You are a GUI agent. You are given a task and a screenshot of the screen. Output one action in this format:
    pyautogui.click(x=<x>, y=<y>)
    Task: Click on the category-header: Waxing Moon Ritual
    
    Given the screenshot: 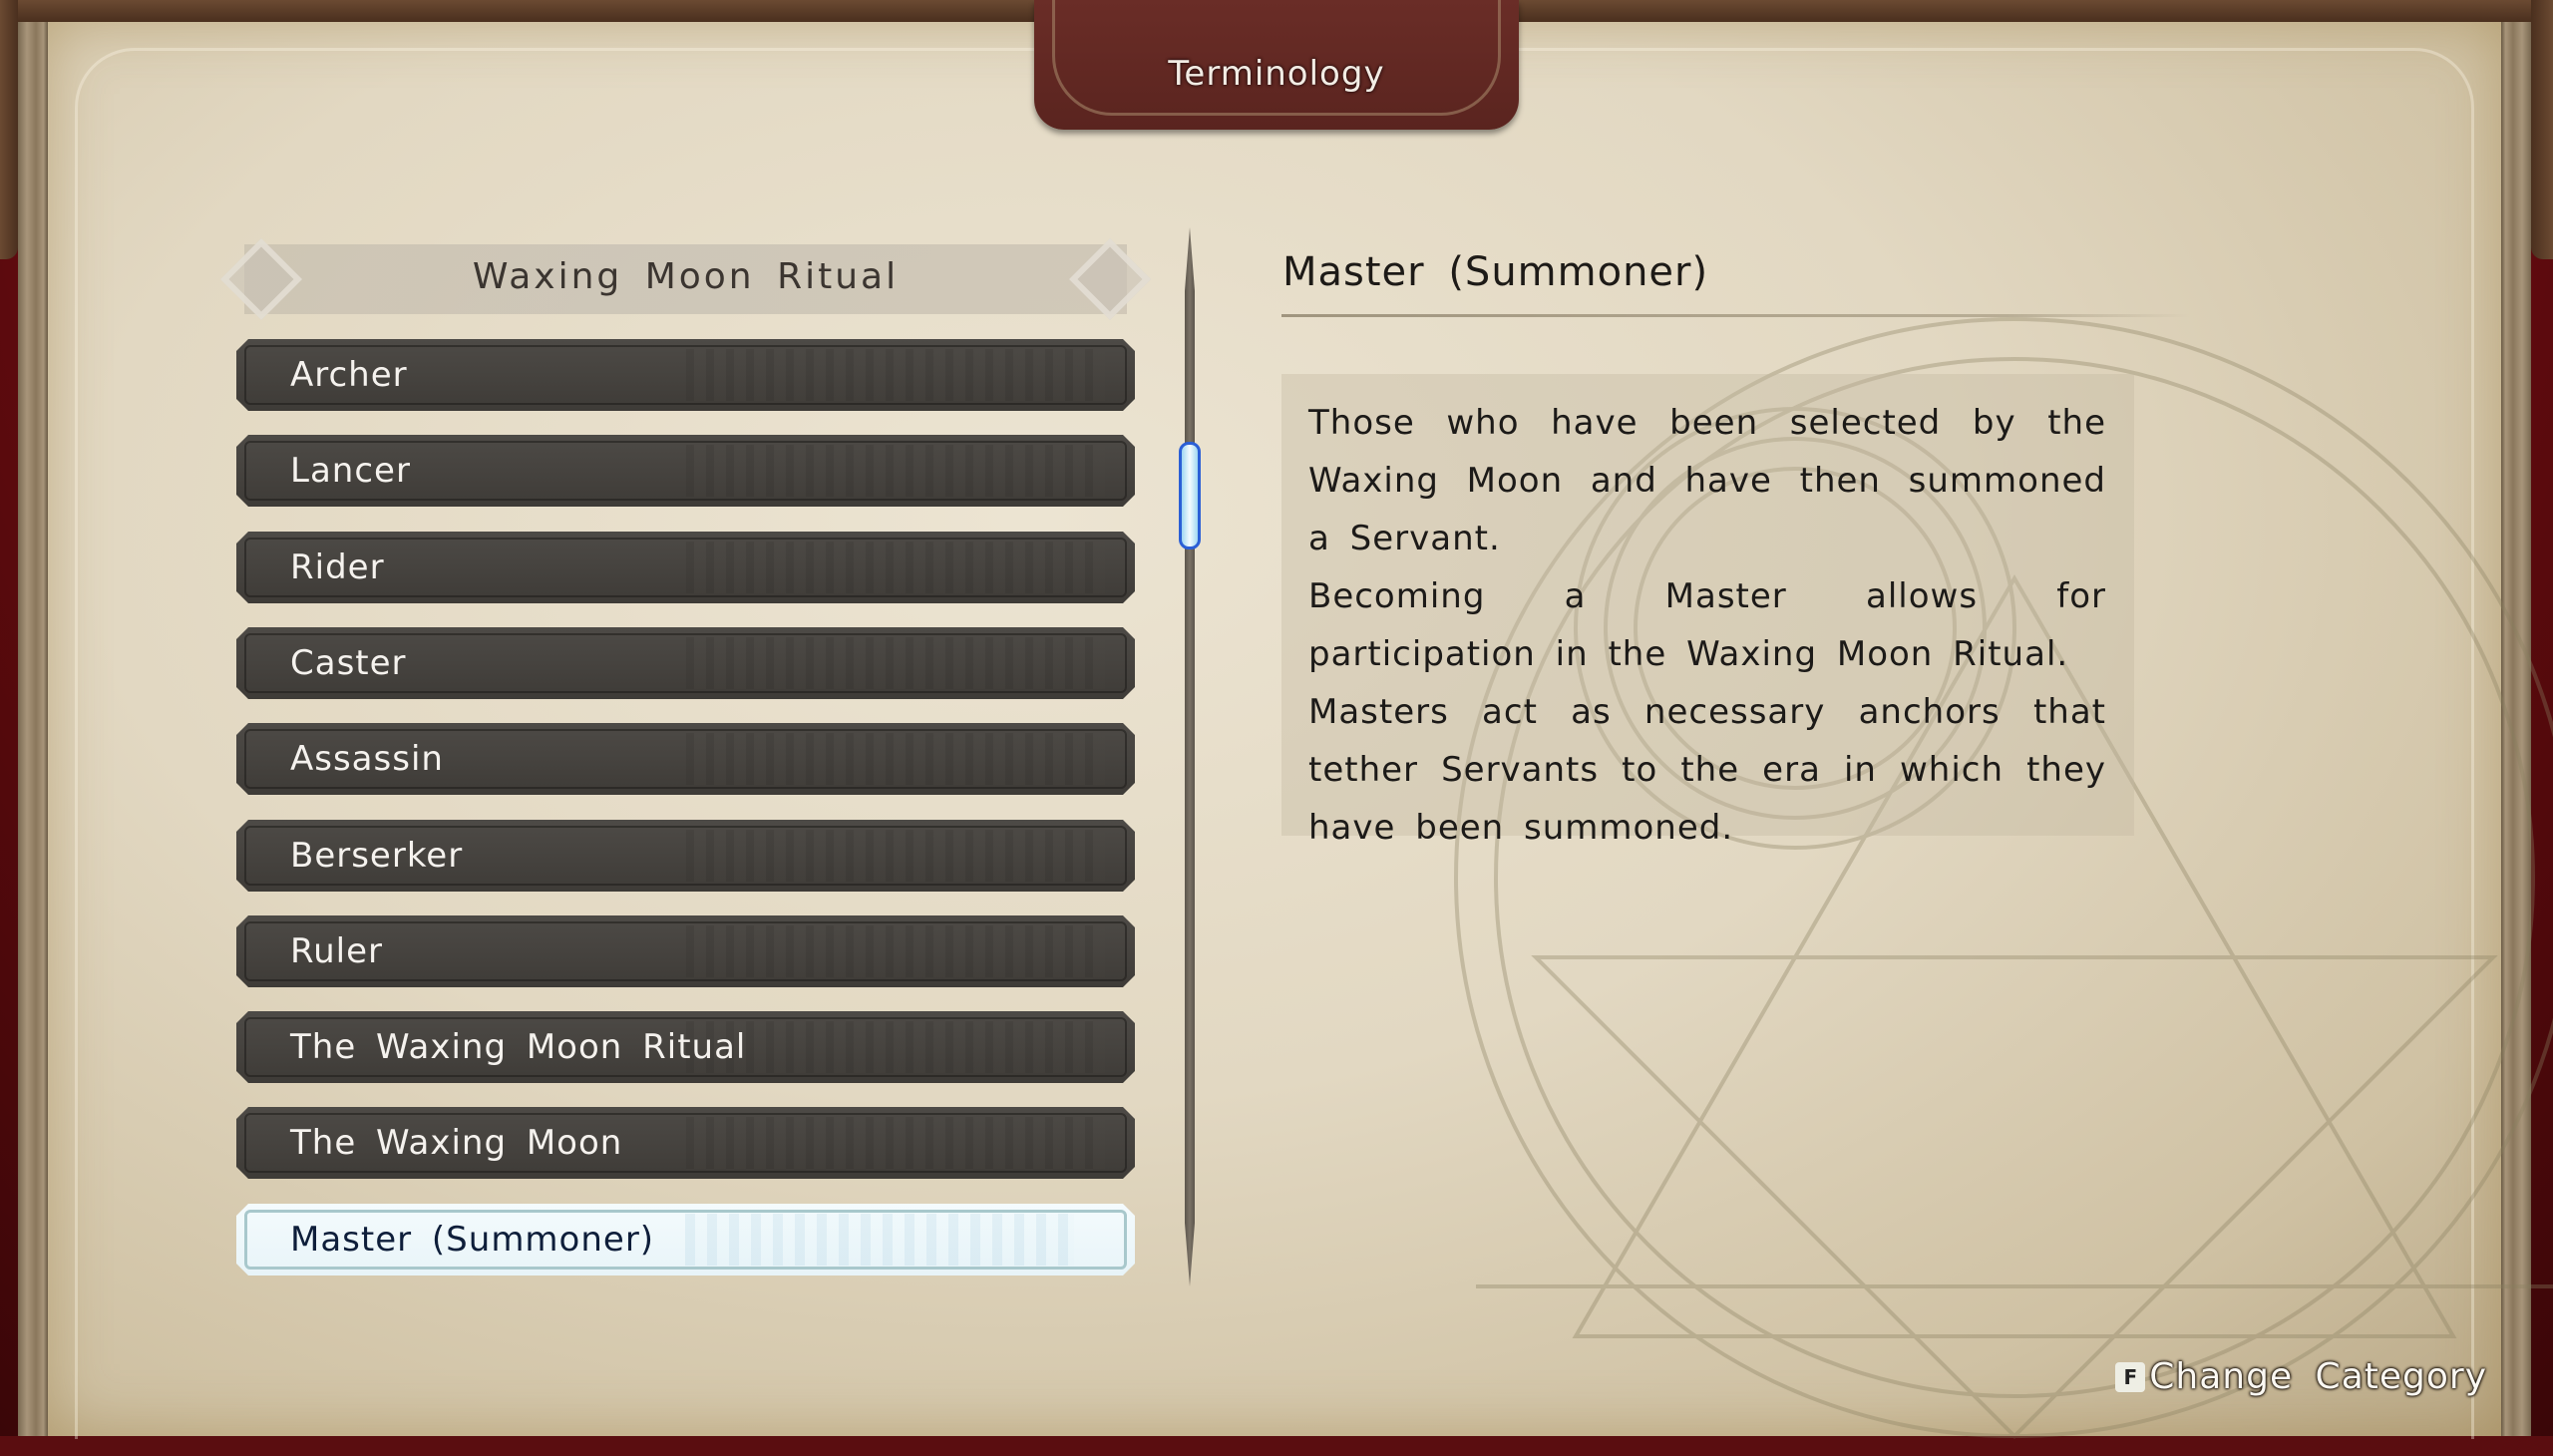 What is the action you would take?
    pyautogui.click(x=686, y=279)
    